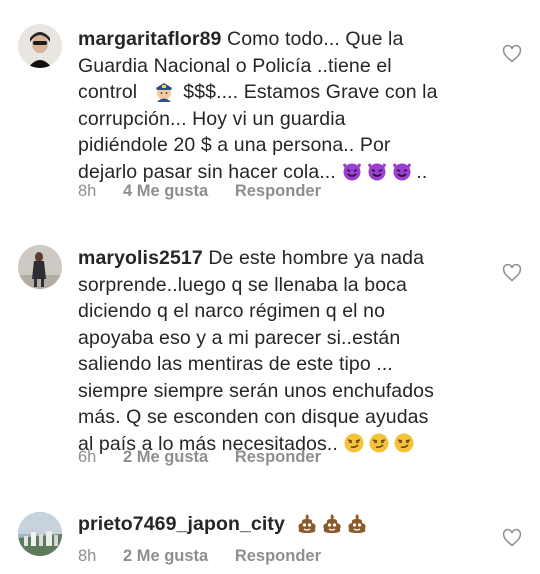 This screenshot has height=574, width=540. What do you see at coordinates (87, 457) in the screenshot?
I see `comment-time: 6h` at bounding box center [87, 457].